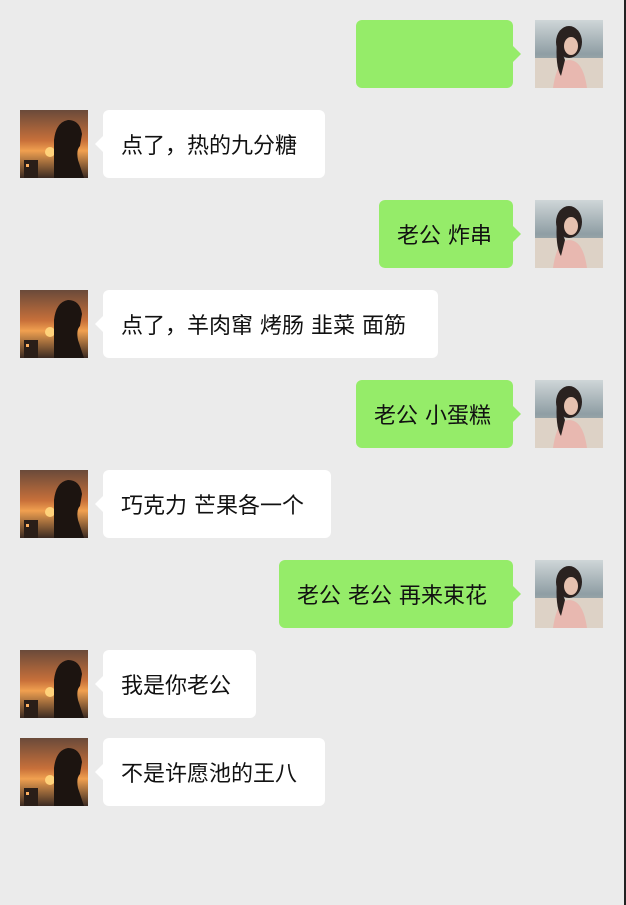 The width and height of the screenshot is (626, 905). I want to click on message-row-received: 点了，羊肉窜 烤肠 韭菜 面筋, so click(313, 324).